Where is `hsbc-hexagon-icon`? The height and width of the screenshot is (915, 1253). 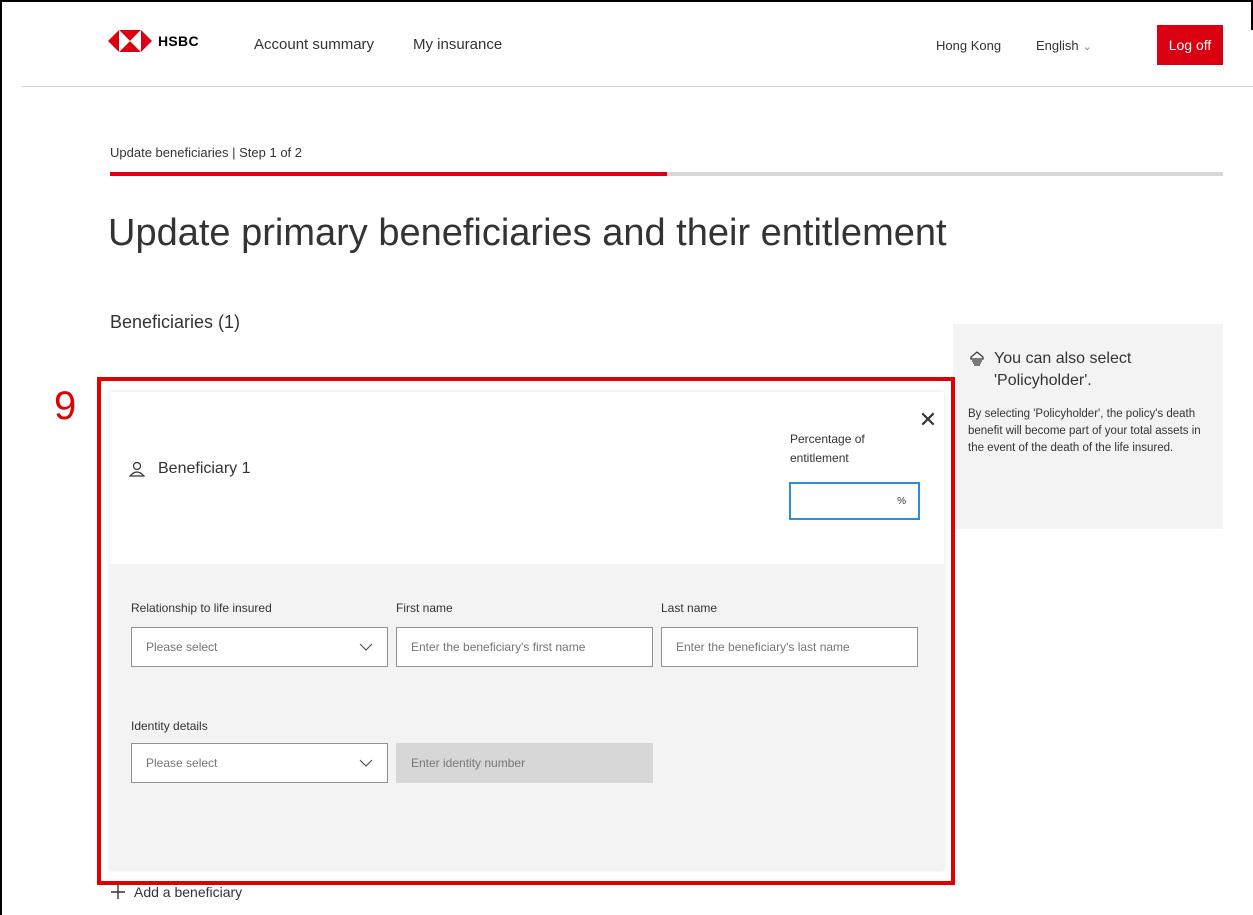 hsbc-hexagon-icon is located at coordinates (130, 41).